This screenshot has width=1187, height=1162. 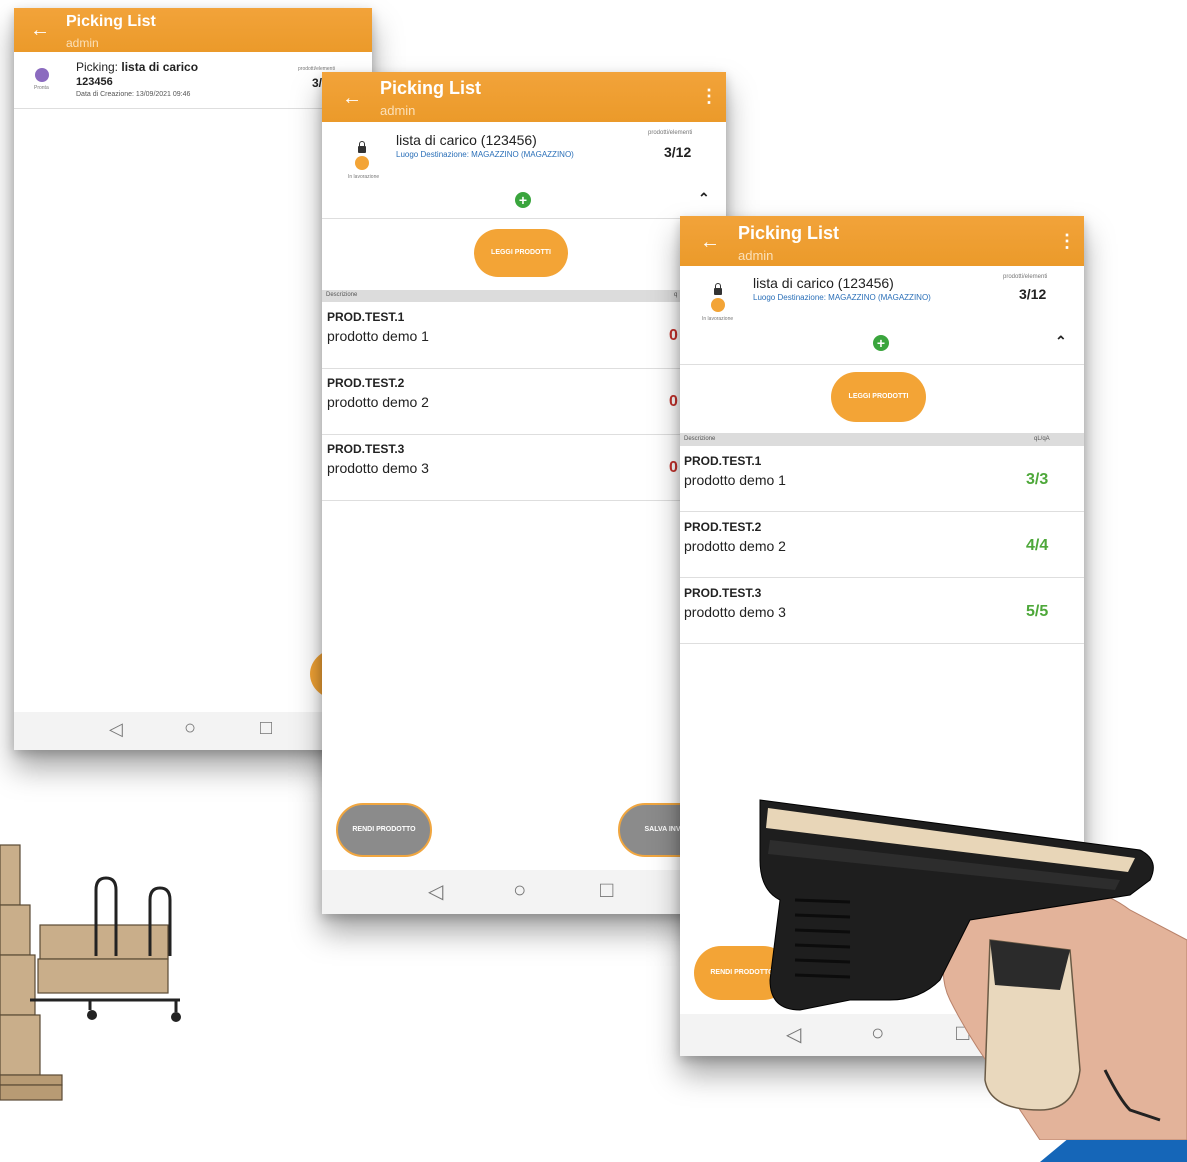 What do you see at coordinates (524, 336) in the screenshot?
I see `table-row: PROD.TEST.1 prodotto demo 1 0` at bounding box center [524, 336].